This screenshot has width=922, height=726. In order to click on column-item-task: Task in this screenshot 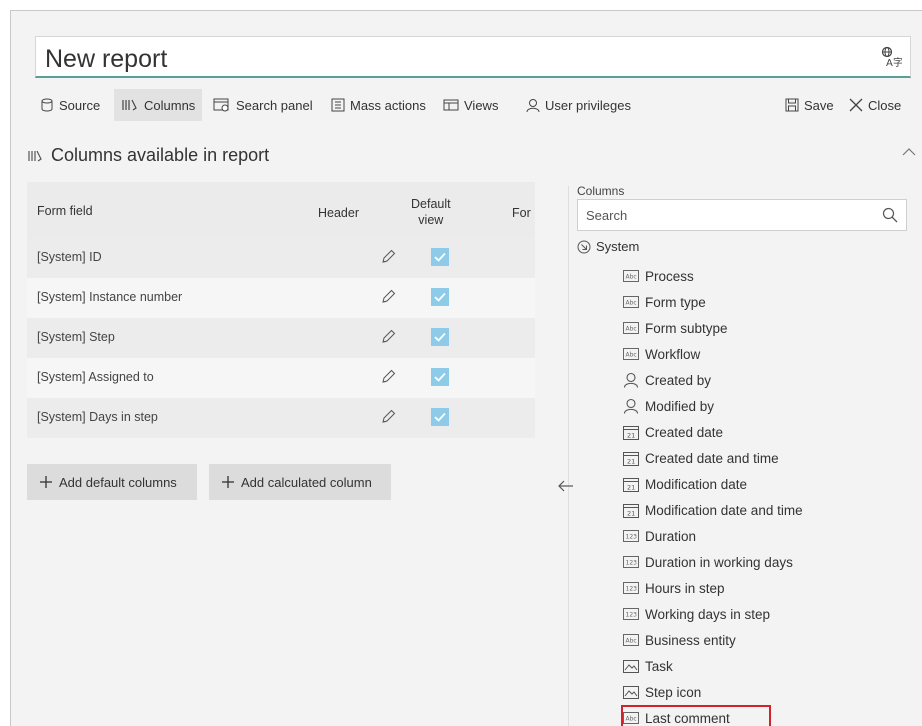, I will do `click(764, 666)`.